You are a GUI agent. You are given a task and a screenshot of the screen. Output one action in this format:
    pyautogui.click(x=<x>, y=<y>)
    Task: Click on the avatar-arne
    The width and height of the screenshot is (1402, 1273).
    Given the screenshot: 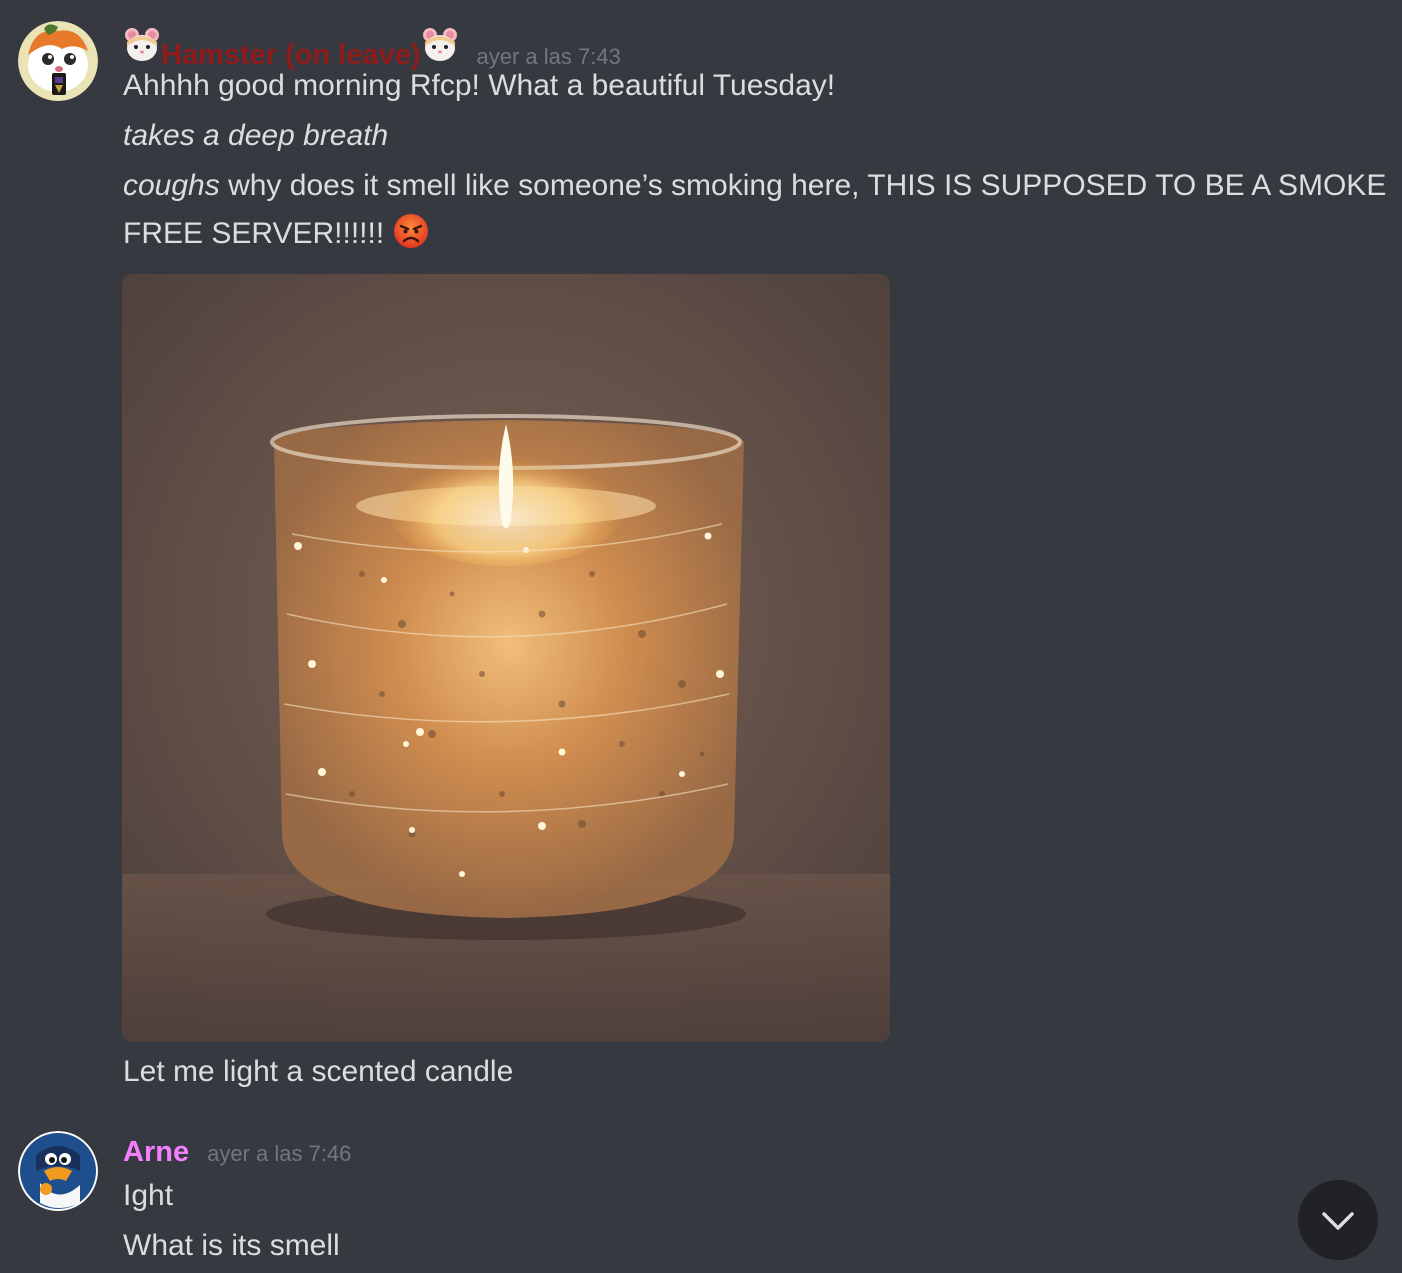 What is the action you would take?
    pyautogui.click(x=58, y=1171)
    